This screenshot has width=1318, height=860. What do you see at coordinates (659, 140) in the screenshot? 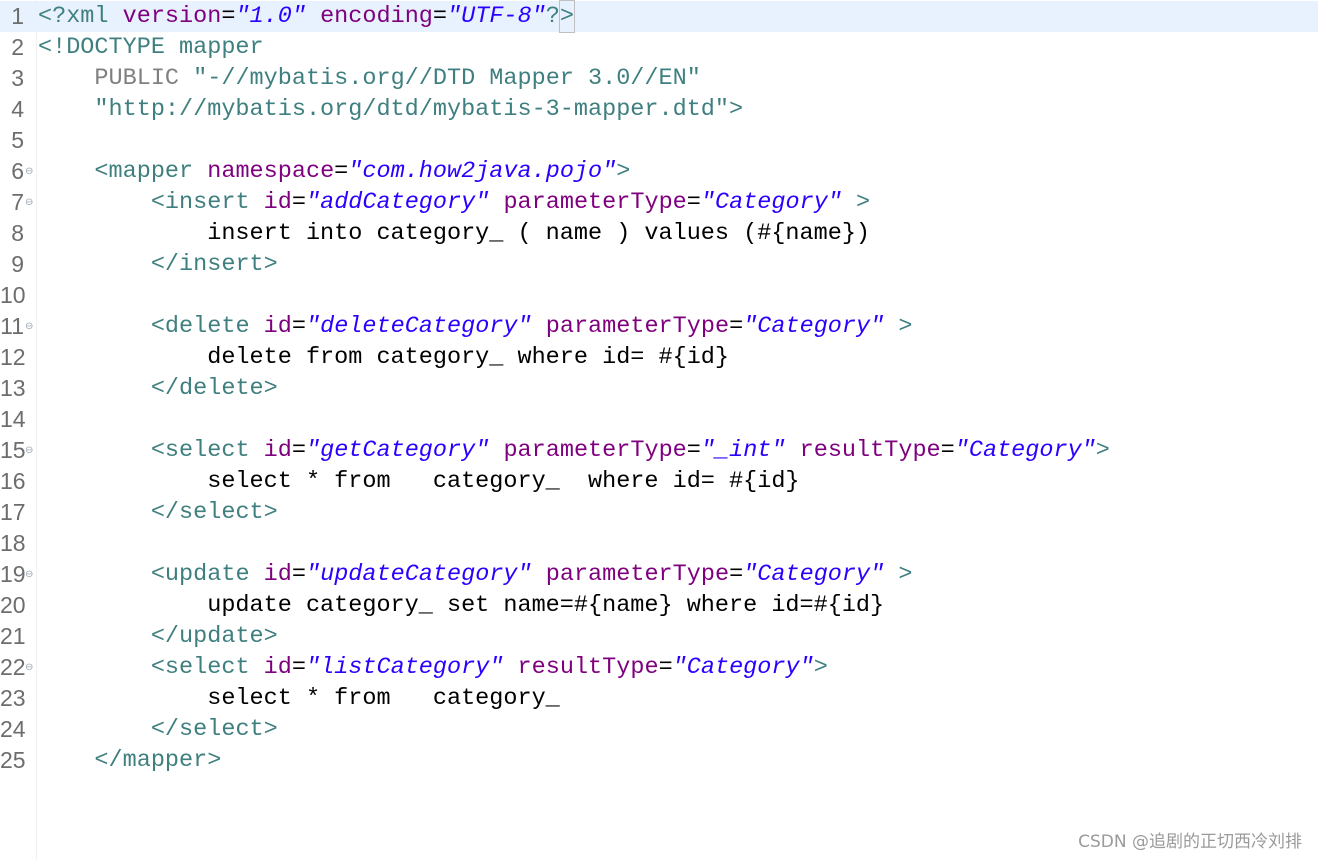
I see `code-line: 5` at bounding box center [659, 140].